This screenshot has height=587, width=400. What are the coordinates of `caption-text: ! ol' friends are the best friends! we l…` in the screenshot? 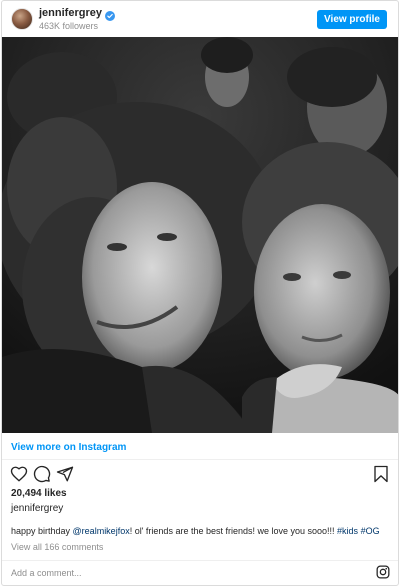 It's located at (233, 531).